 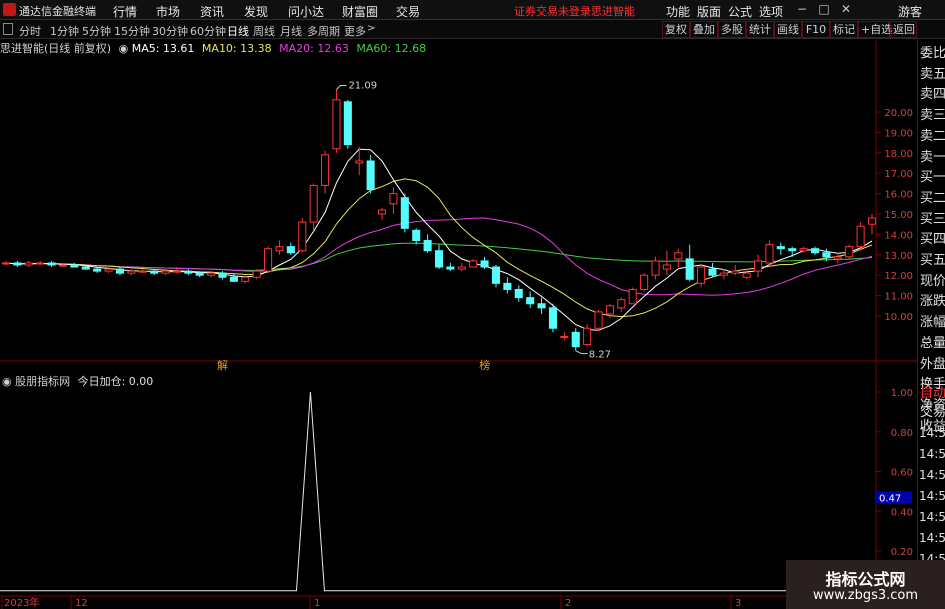 What do you see at coordinates (238, 31) in the screenshot?
I see `tab-daily: 日线` at bounding box center [238, 31].